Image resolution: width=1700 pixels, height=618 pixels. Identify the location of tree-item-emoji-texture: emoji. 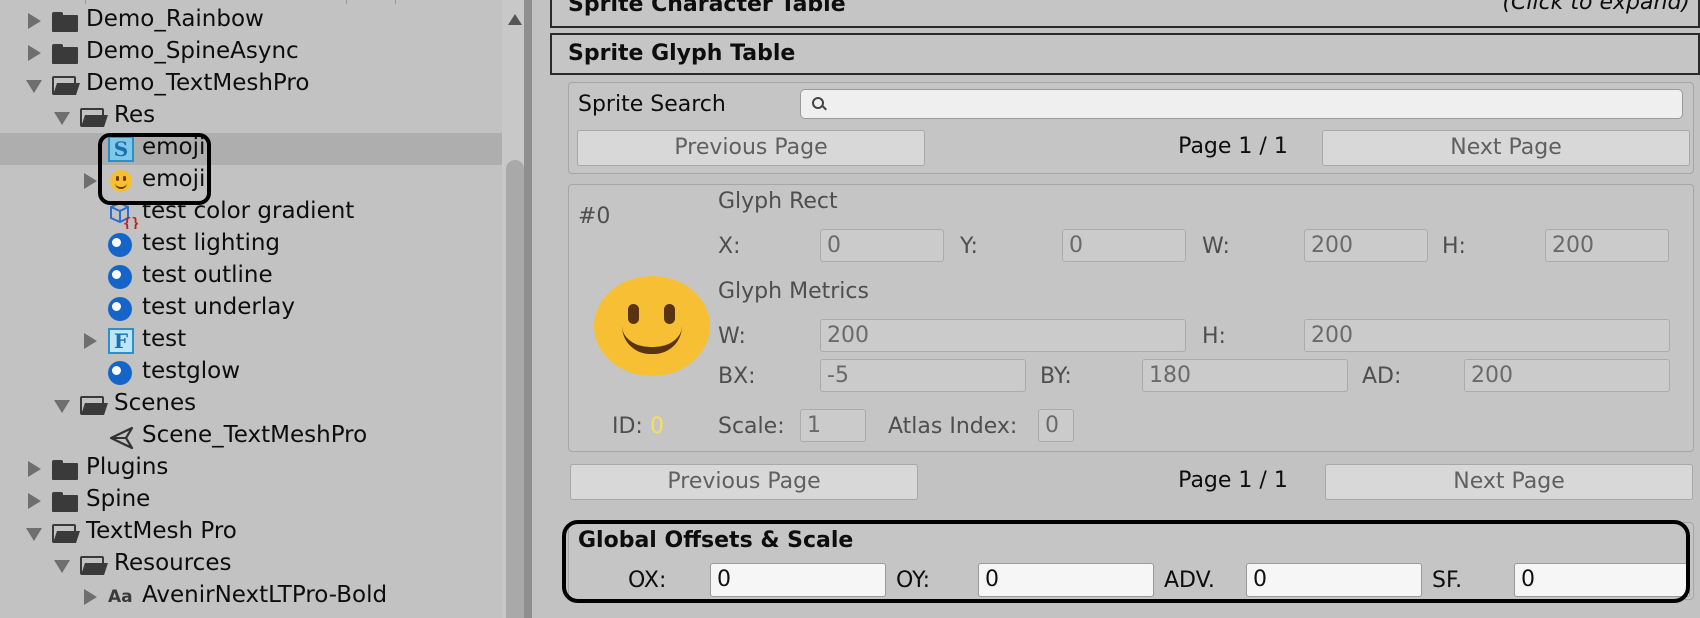
(251, 181).